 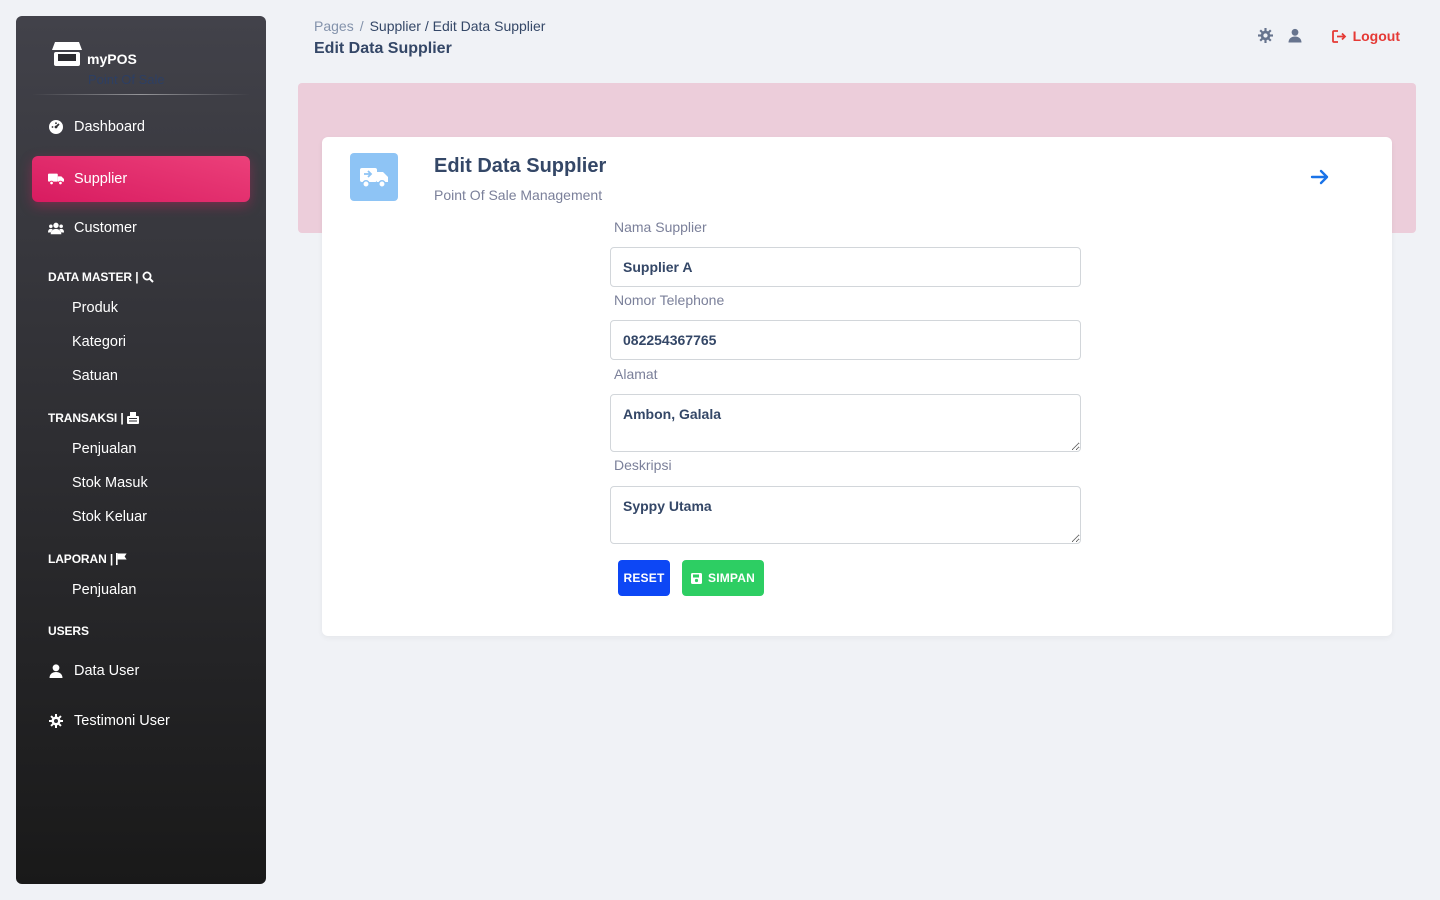 I want to click on deskripsi-label: Deskripsi, so click(x=643, y=465).